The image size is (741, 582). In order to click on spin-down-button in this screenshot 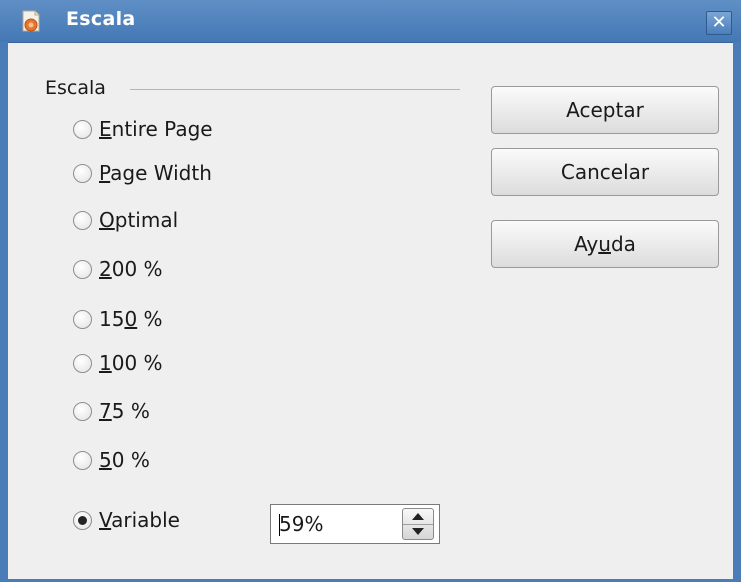, I will do `click(418, 531)`.